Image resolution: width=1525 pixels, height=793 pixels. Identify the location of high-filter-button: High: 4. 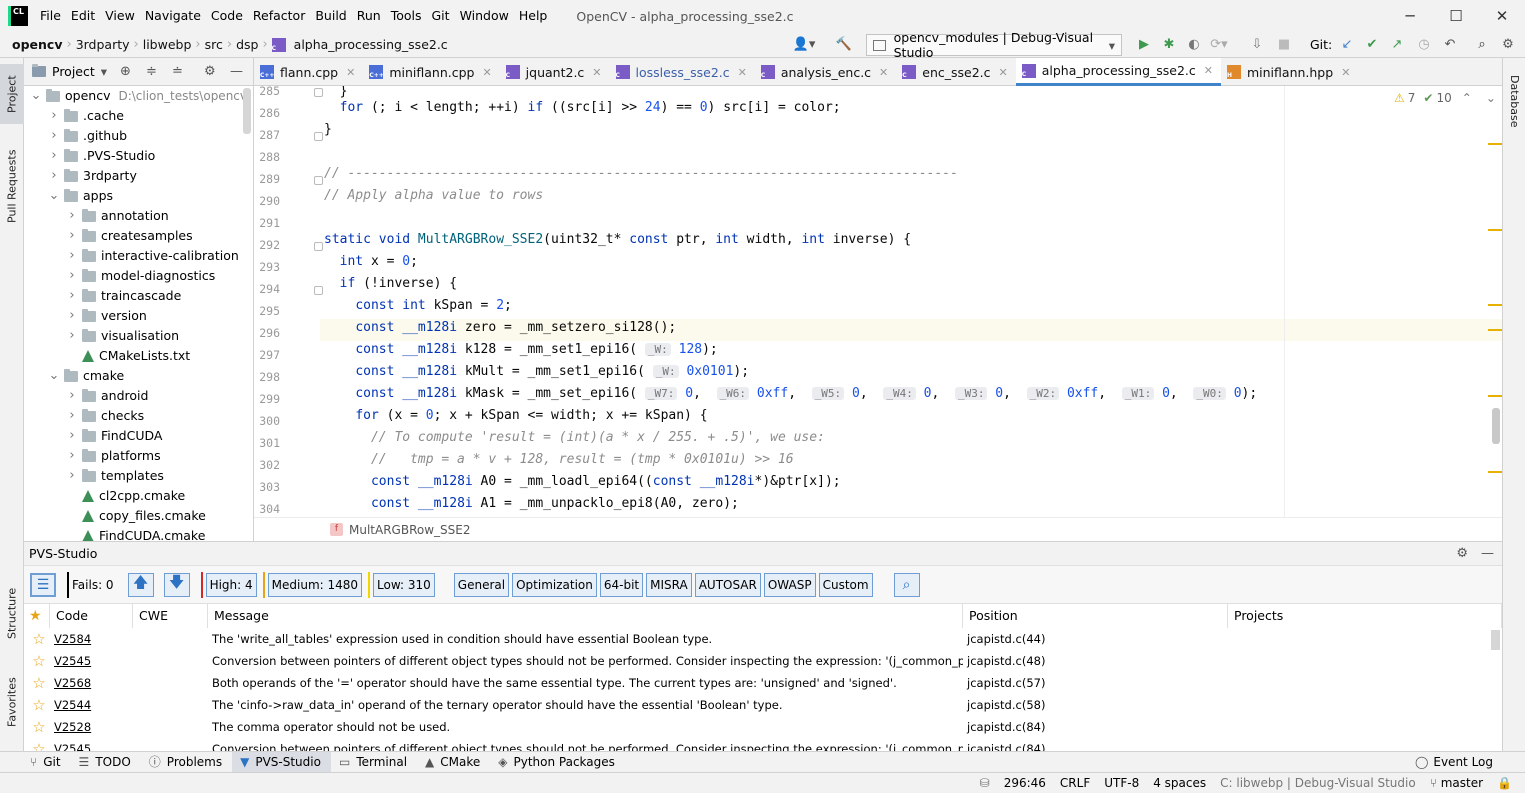
(231, 584).